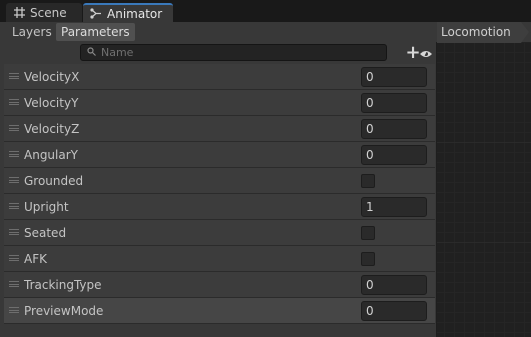 The image size is (531, 337). What do you see at coordinates (219, 233) in the screenshot?
I see `parameter-row: Seated` at bounding box center [219, 233].